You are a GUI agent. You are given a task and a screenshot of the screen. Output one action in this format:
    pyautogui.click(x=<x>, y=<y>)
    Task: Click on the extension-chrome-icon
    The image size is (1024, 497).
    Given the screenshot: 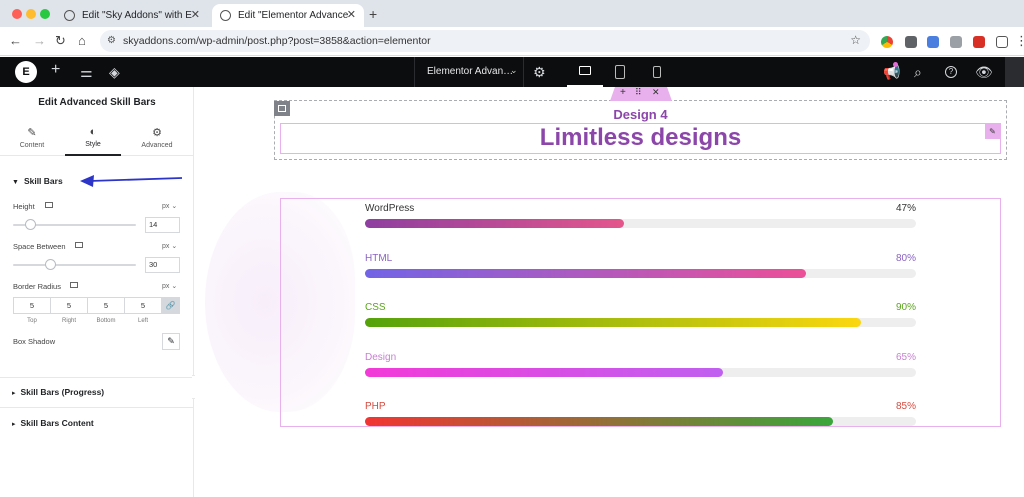 What is the action you would take?
    pyautogui.click(x=887, y=42)
    